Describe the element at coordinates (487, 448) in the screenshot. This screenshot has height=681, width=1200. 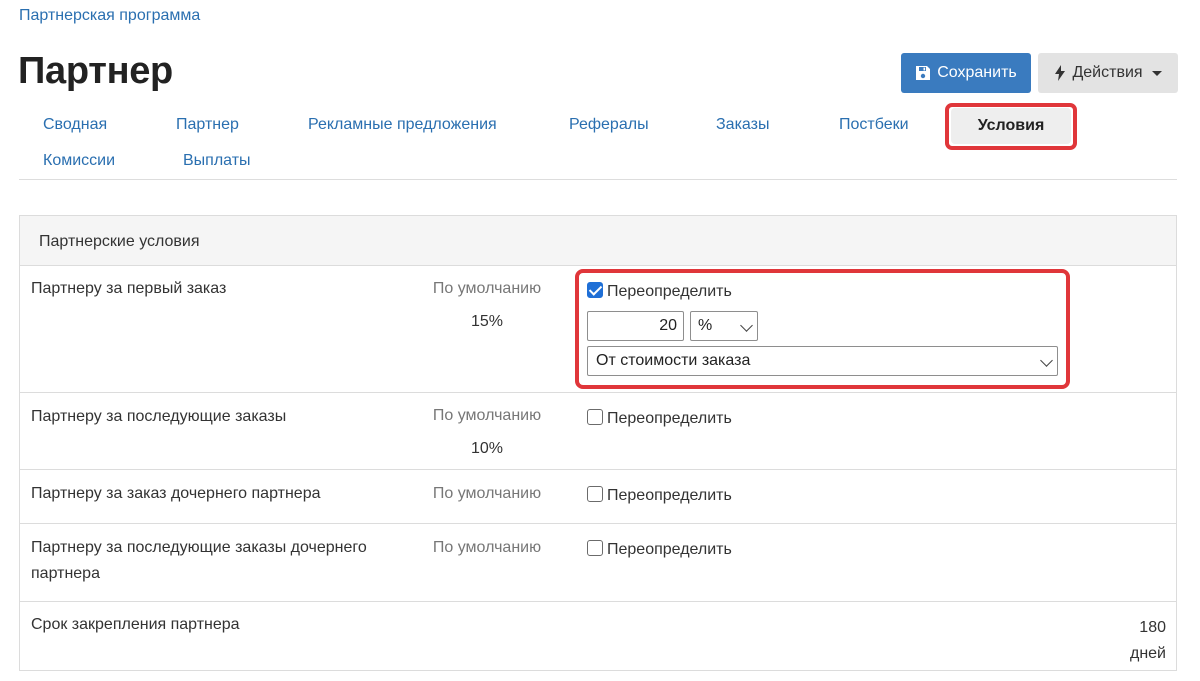
I see `default-value: 10%` at that location.